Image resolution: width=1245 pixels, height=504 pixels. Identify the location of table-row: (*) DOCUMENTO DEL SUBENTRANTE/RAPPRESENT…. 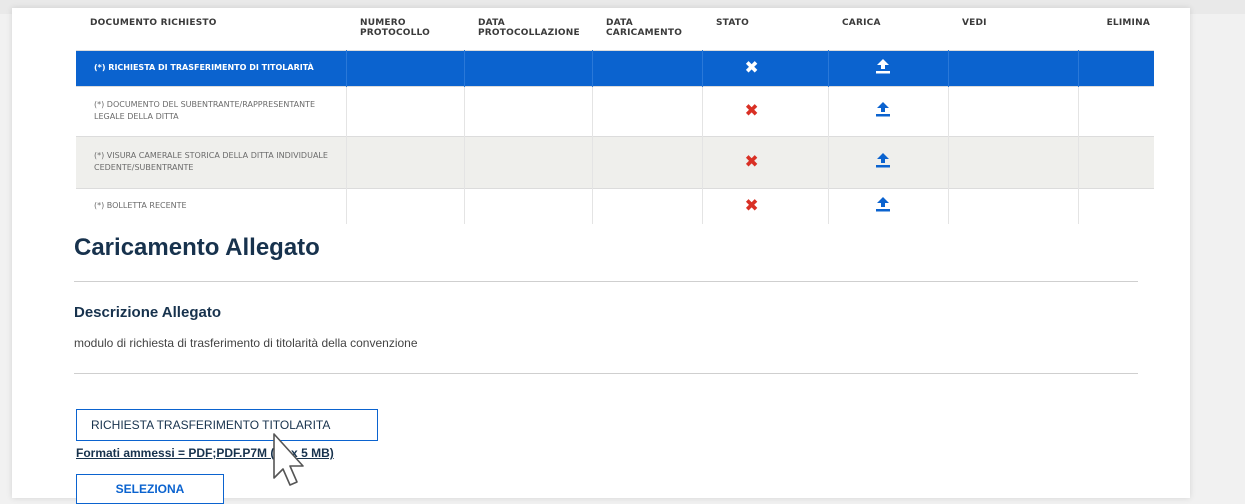
(615, 110).